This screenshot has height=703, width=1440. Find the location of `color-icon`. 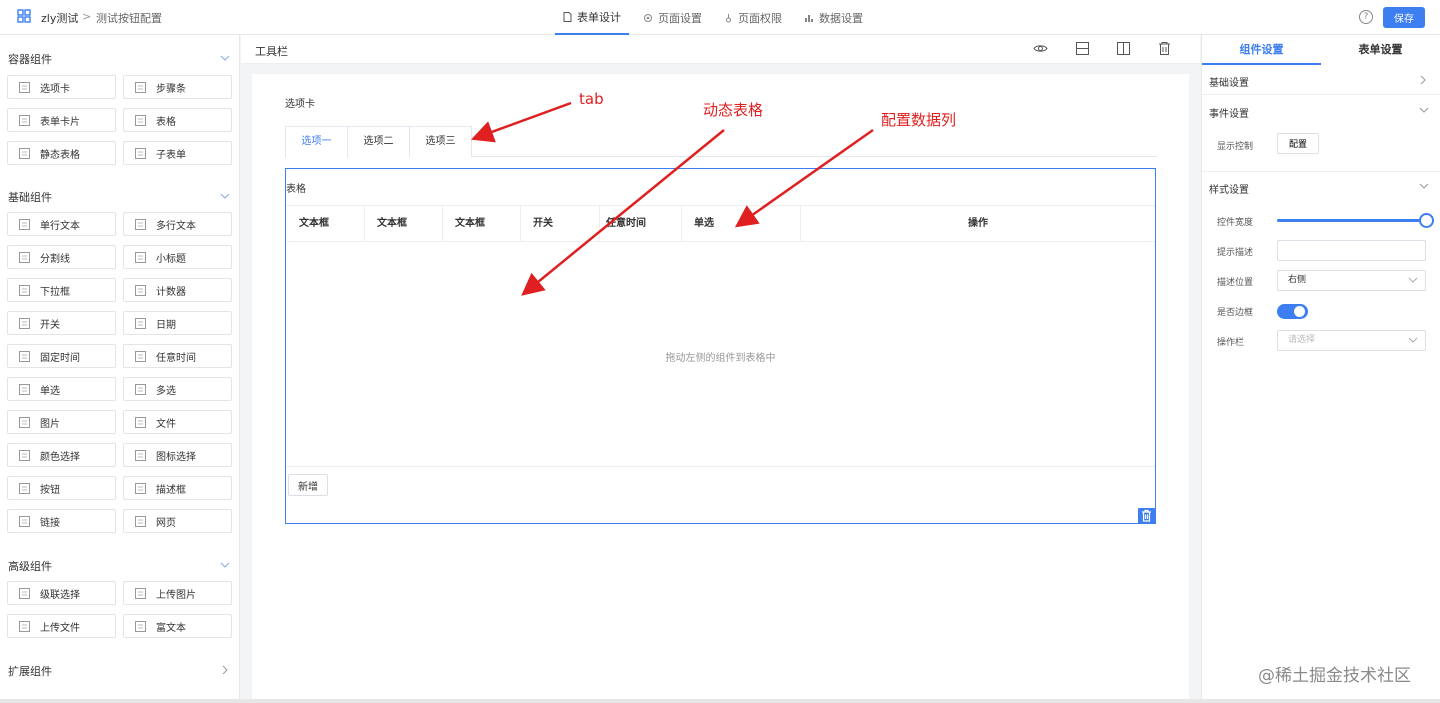

color-icon is located at coordinates (24, 455).